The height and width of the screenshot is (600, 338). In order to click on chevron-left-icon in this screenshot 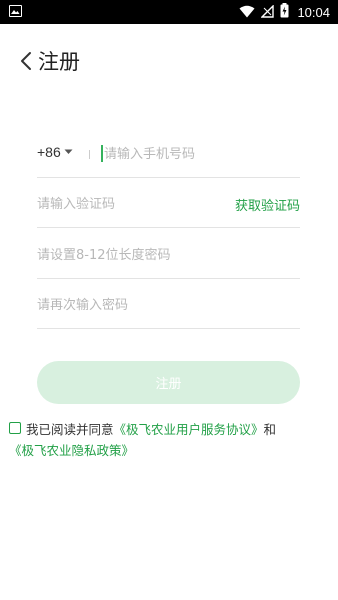, I will do `click(26, 61)`.